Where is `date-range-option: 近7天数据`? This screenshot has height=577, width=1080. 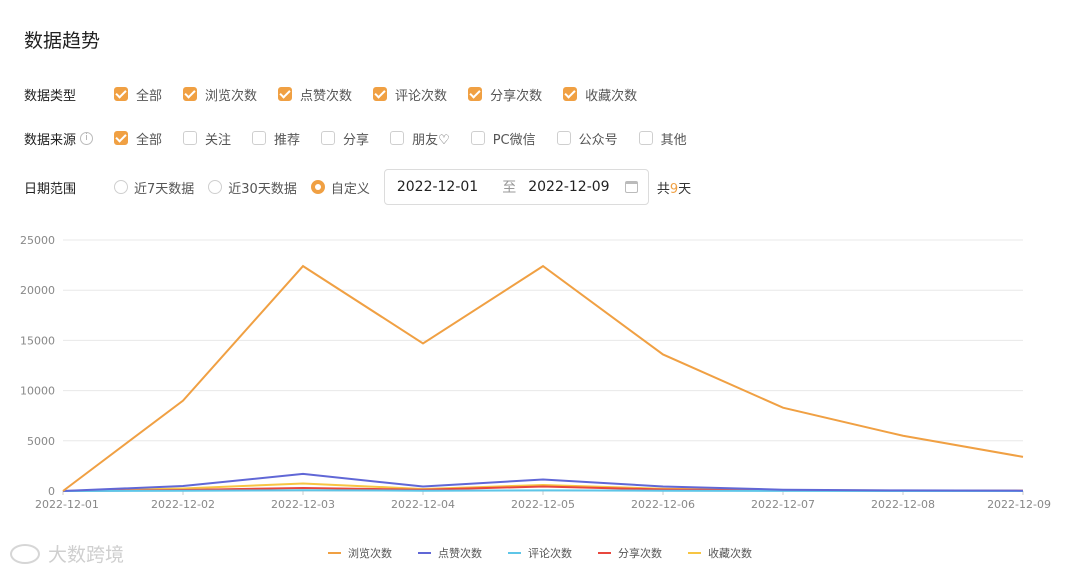
date-range-option: 近7天数据 is located at coordinates (154, 187).